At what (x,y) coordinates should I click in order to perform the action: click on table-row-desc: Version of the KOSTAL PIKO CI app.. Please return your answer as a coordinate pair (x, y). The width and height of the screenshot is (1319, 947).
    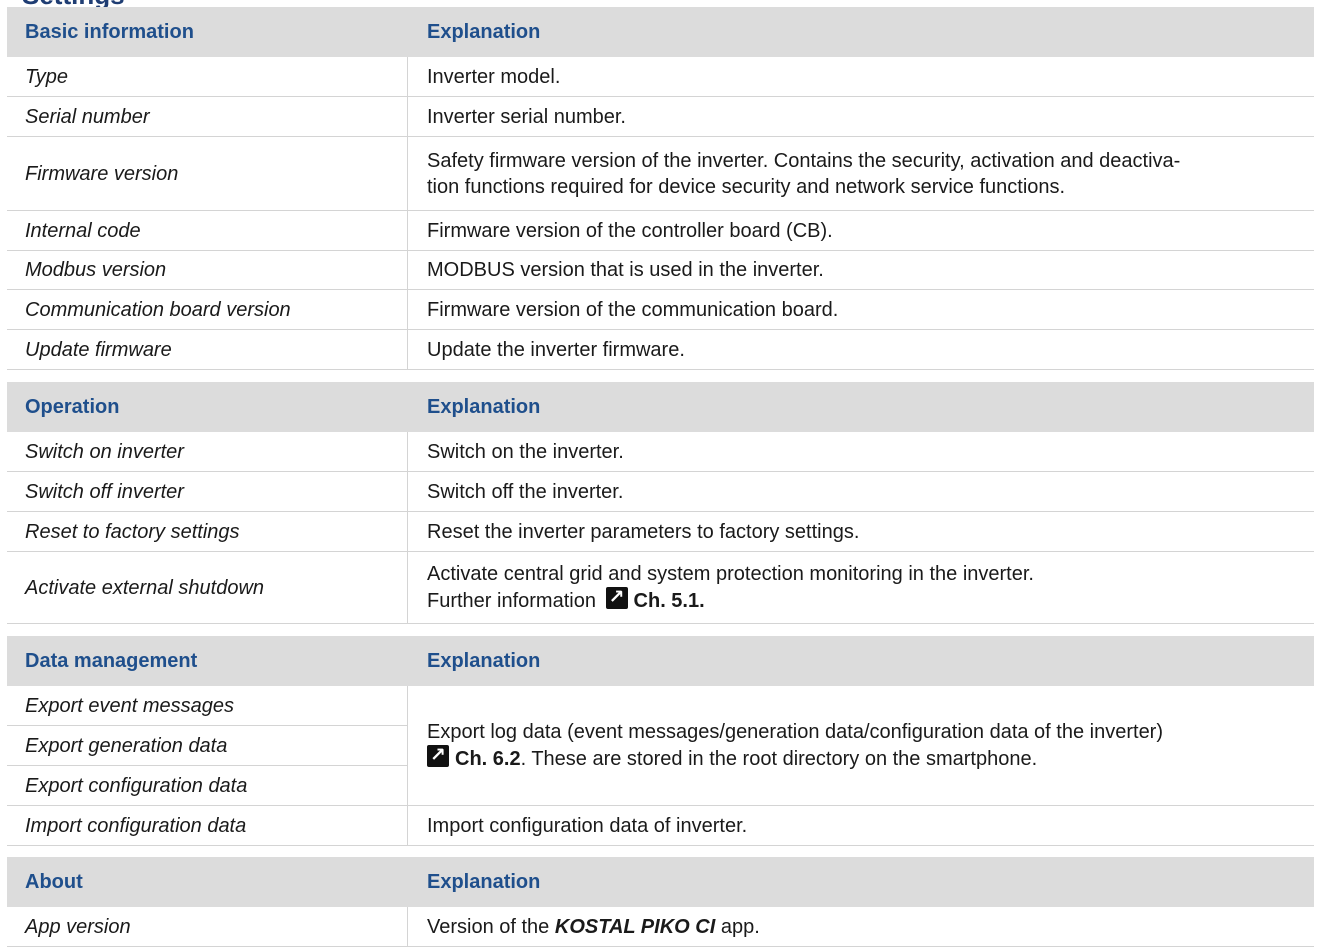
    Looking at the image, I should click on (861, 927).